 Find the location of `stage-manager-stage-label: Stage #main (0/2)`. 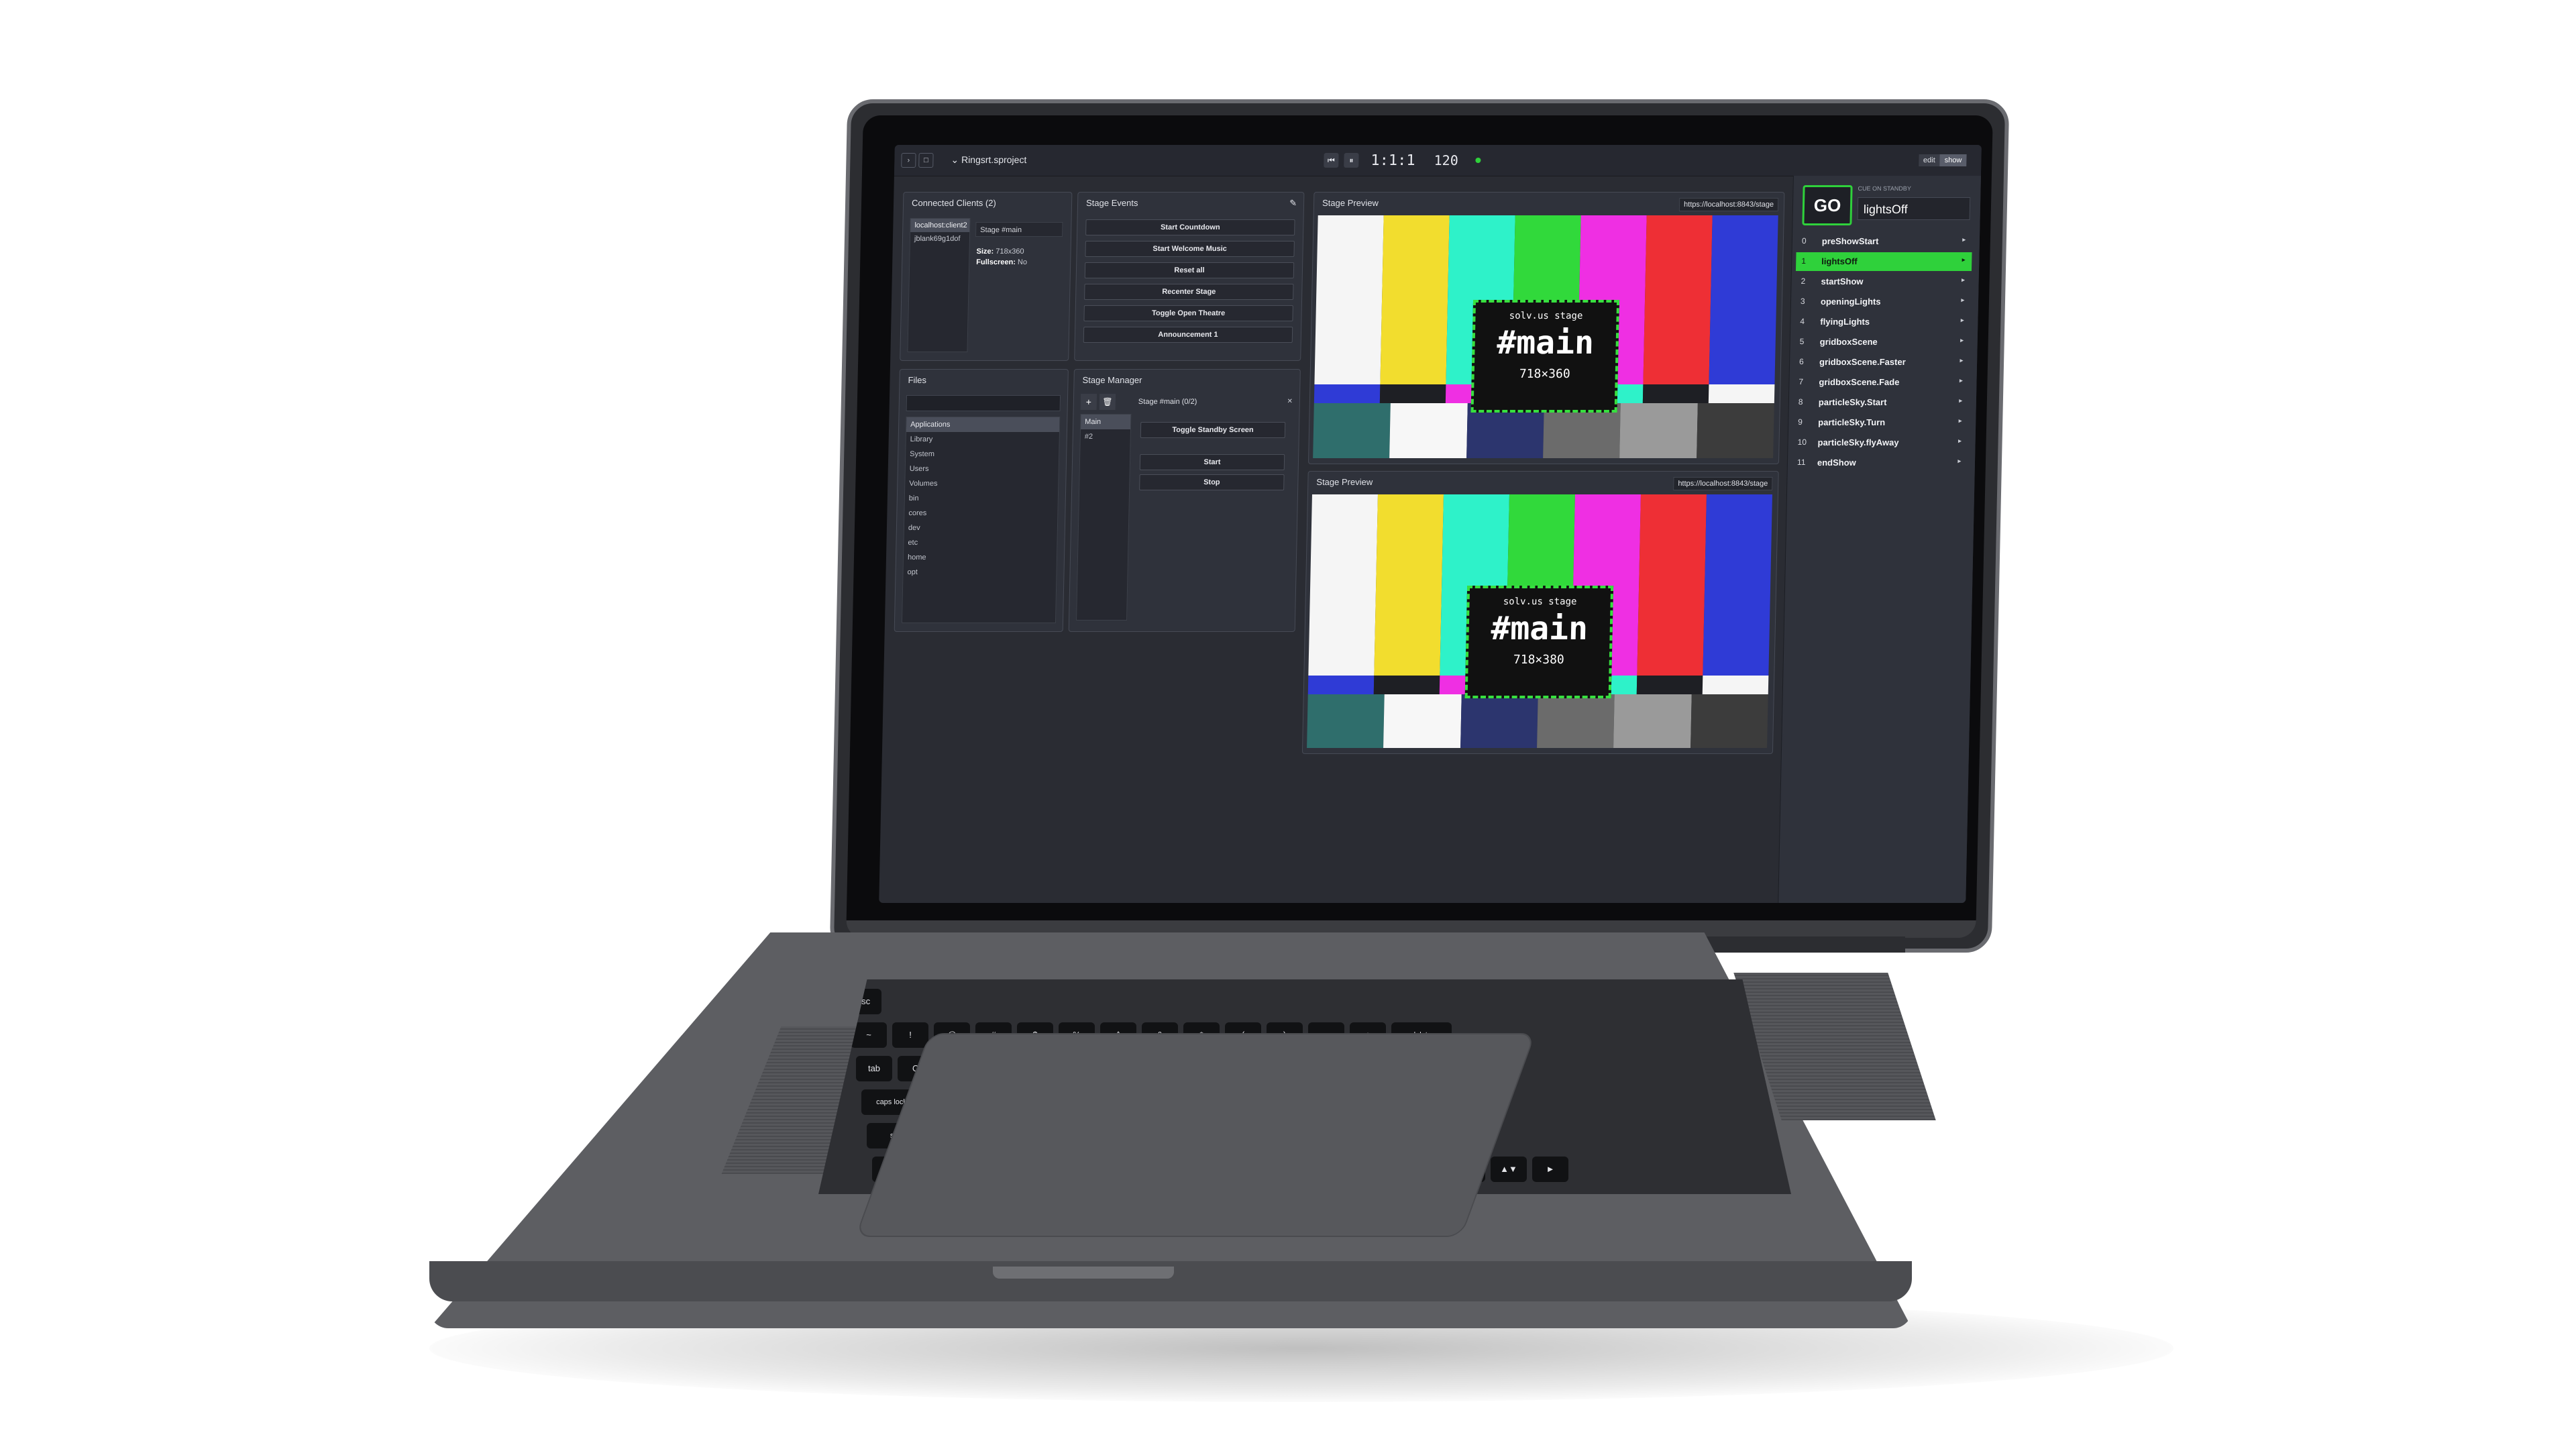

stage-manager-stage-label: Stage #main (0/2) is located at coordinates (1167, 402).